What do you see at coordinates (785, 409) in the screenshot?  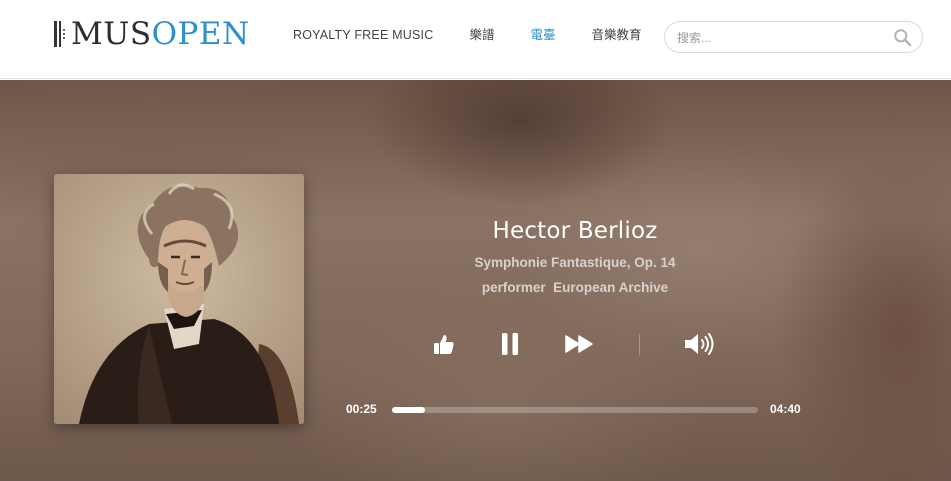 I see `time-total: 04:40` at bounding box center [785, 409].